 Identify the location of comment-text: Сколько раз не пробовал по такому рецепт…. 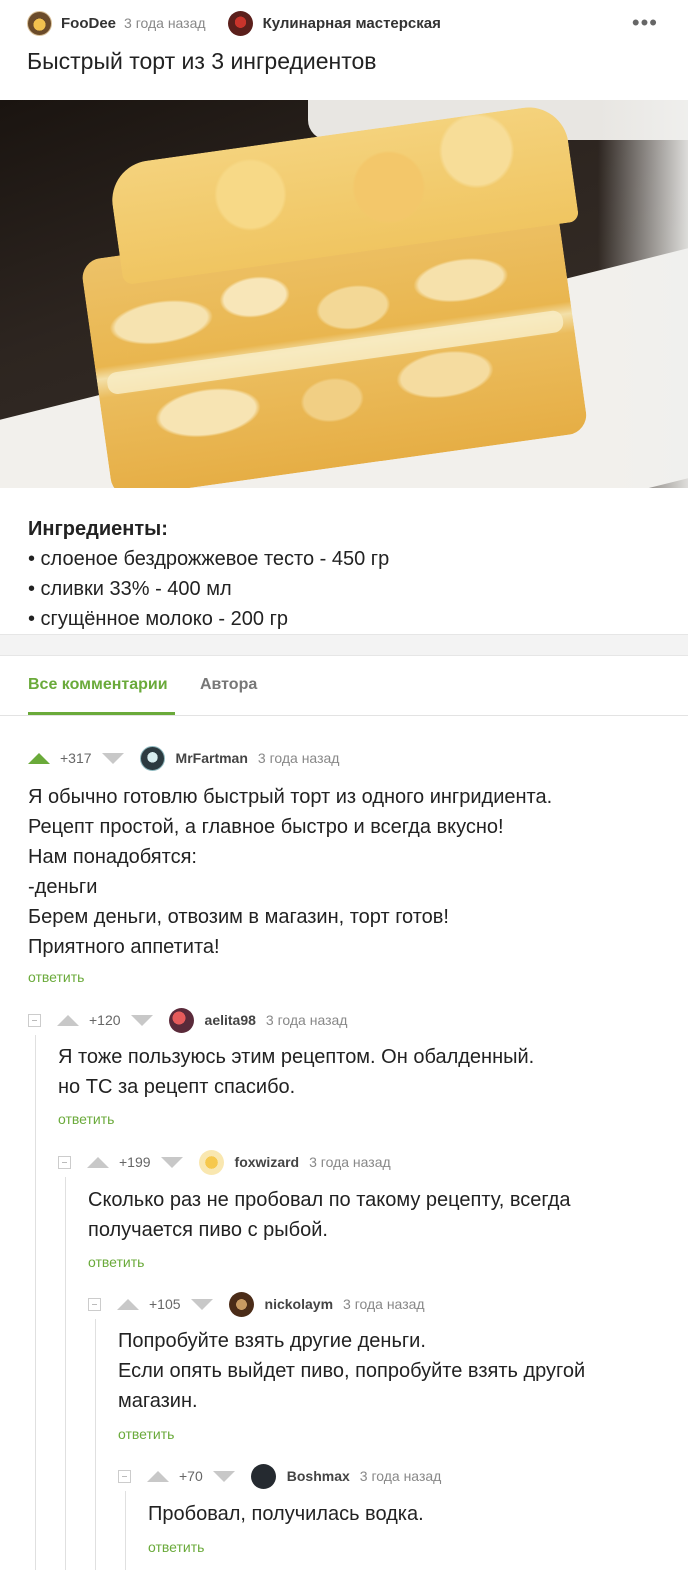
(329, 1215).